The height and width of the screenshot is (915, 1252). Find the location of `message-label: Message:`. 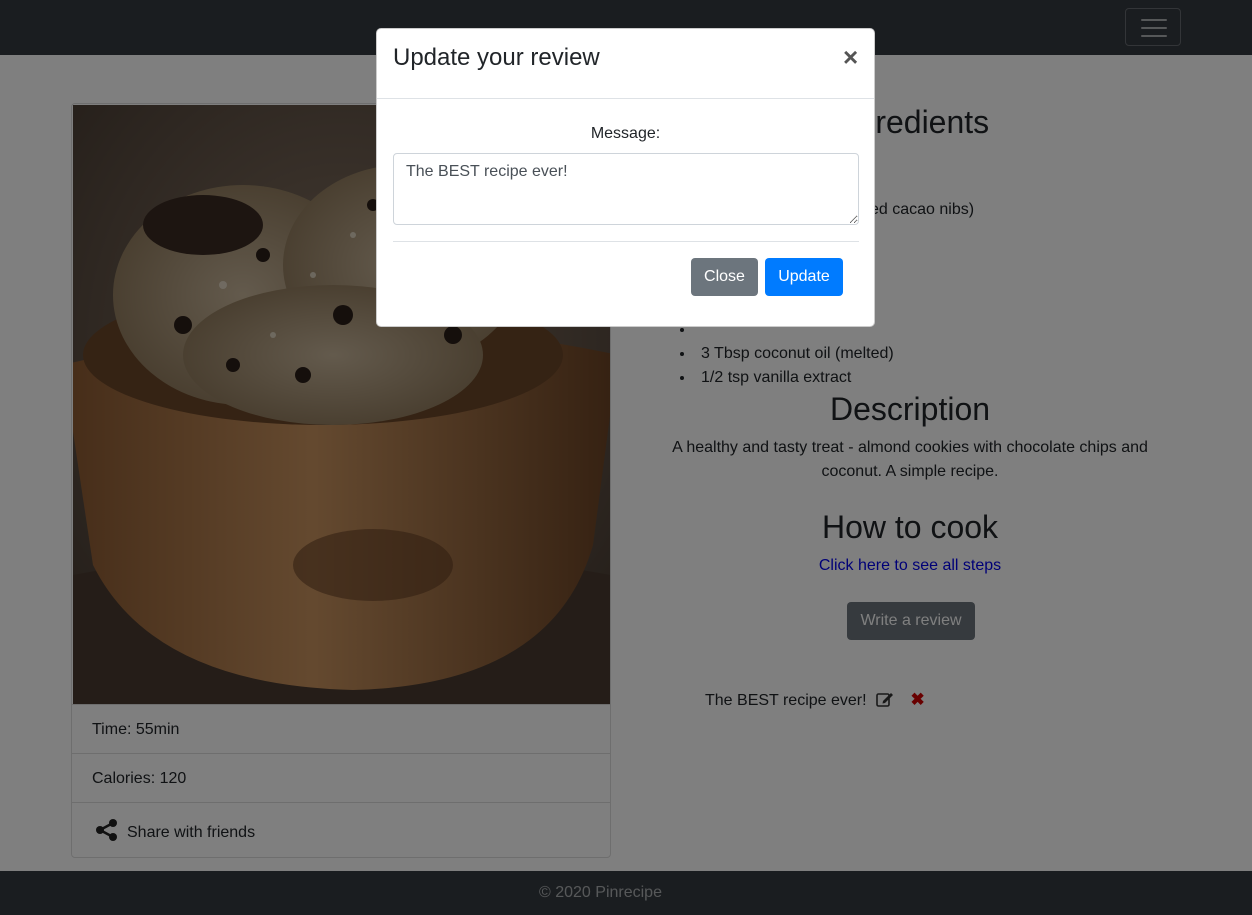

message-label: Message: is located at coordinates (625, 133).